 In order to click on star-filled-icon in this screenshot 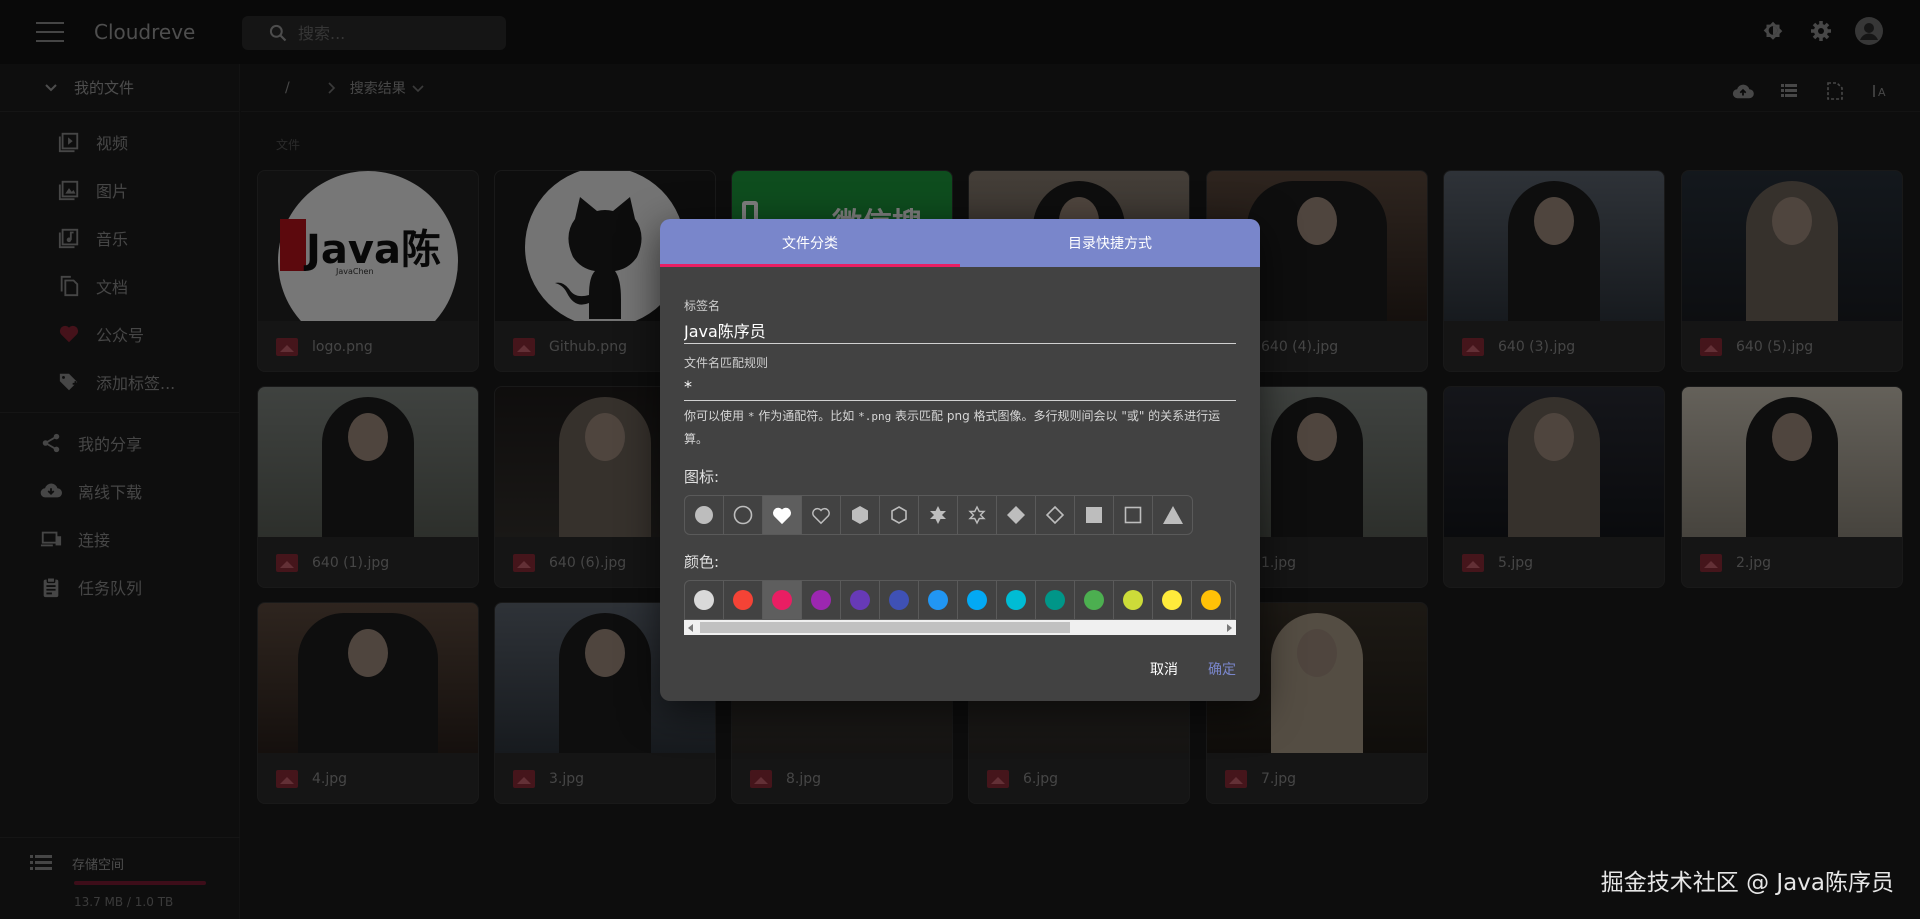, I will do `click(938, 515)`.